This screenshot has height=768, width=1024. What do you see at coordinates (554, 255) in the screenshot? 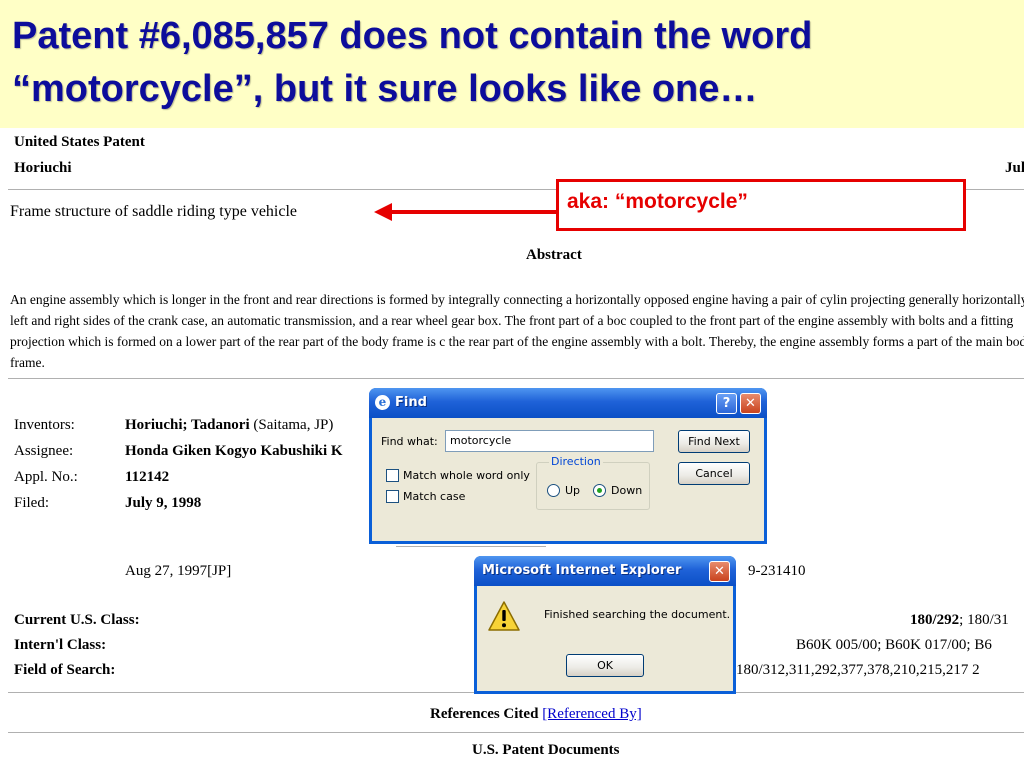
I see `abstract-heading: Abstract` at bounding box center [554, 255].